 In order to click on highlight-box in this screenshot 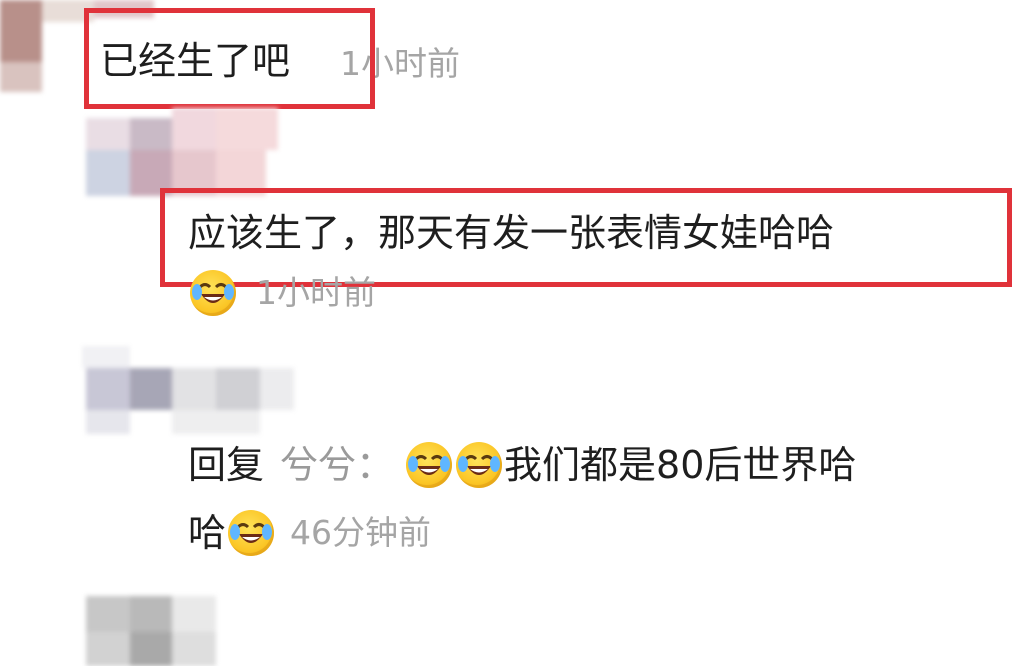, I will do `click(229, 58)`.